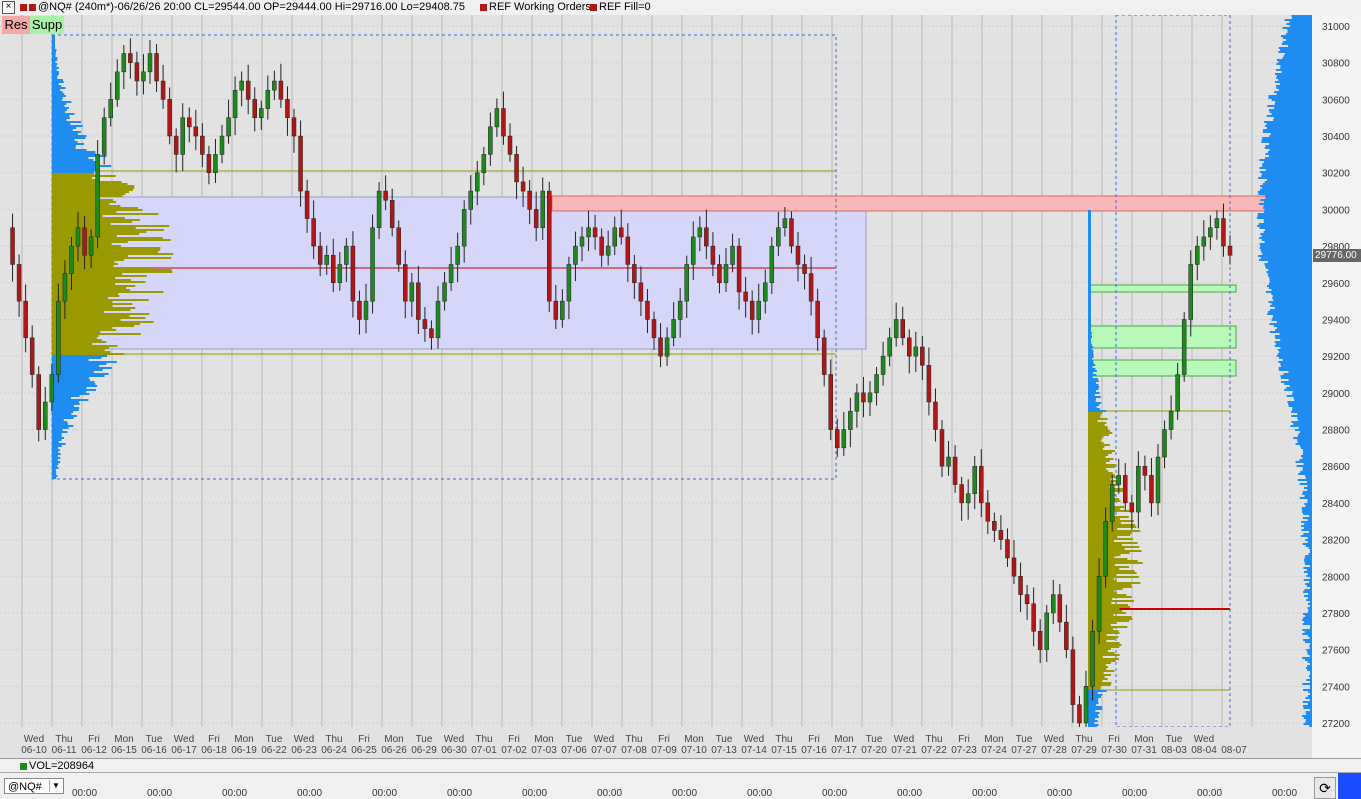  I want to click on supp-button: Supp, so click(47, 25).